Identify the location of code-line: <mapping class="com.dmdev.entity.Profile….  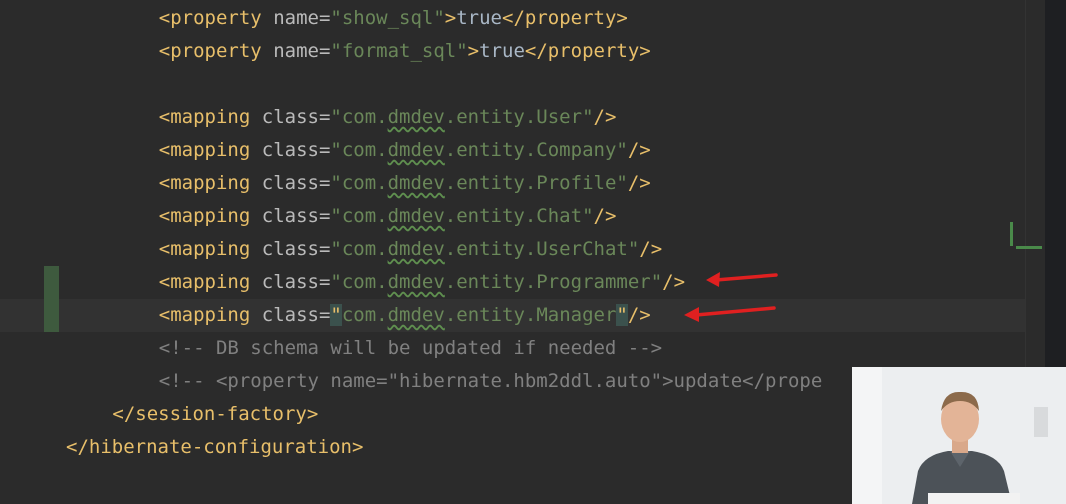
(405, 183).